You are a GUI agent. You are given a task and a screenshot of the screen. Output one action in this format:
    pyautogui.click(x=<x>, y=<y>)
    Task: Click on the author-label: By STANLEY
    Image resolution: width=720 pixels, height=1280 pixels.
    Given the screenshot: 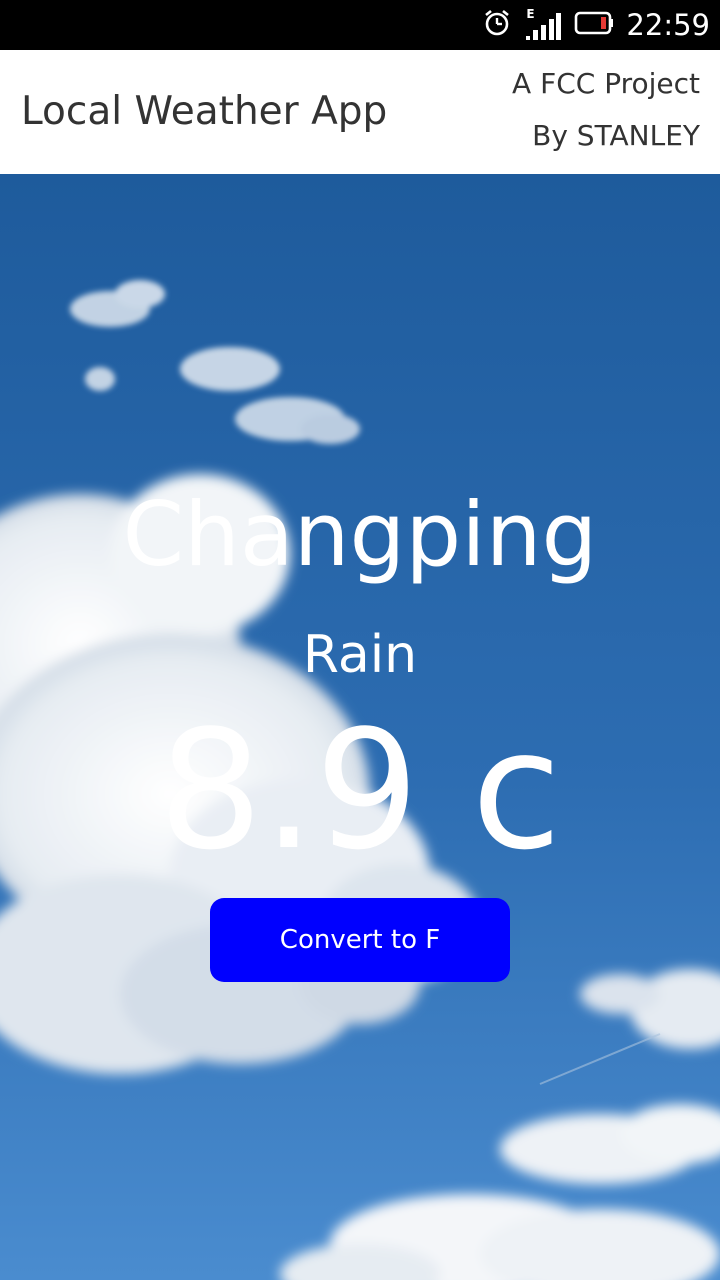 What is the action you would take?
    pyautogui.click(x=616, y=135)
    